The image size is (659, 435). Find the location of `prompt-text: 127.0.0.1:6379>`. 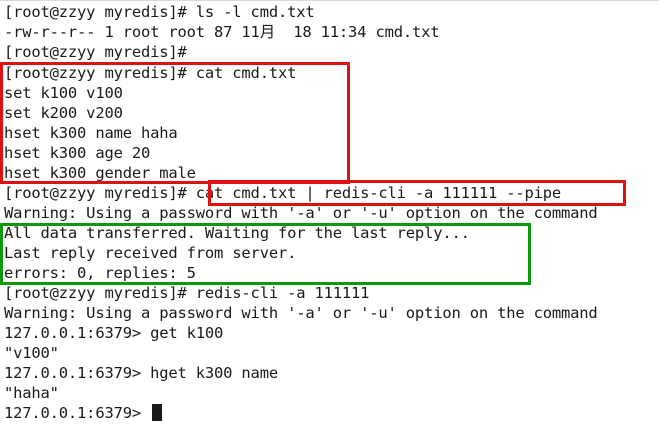

prompt-text: 127.0.0.1:6379> is located at coordinates (77, 413).